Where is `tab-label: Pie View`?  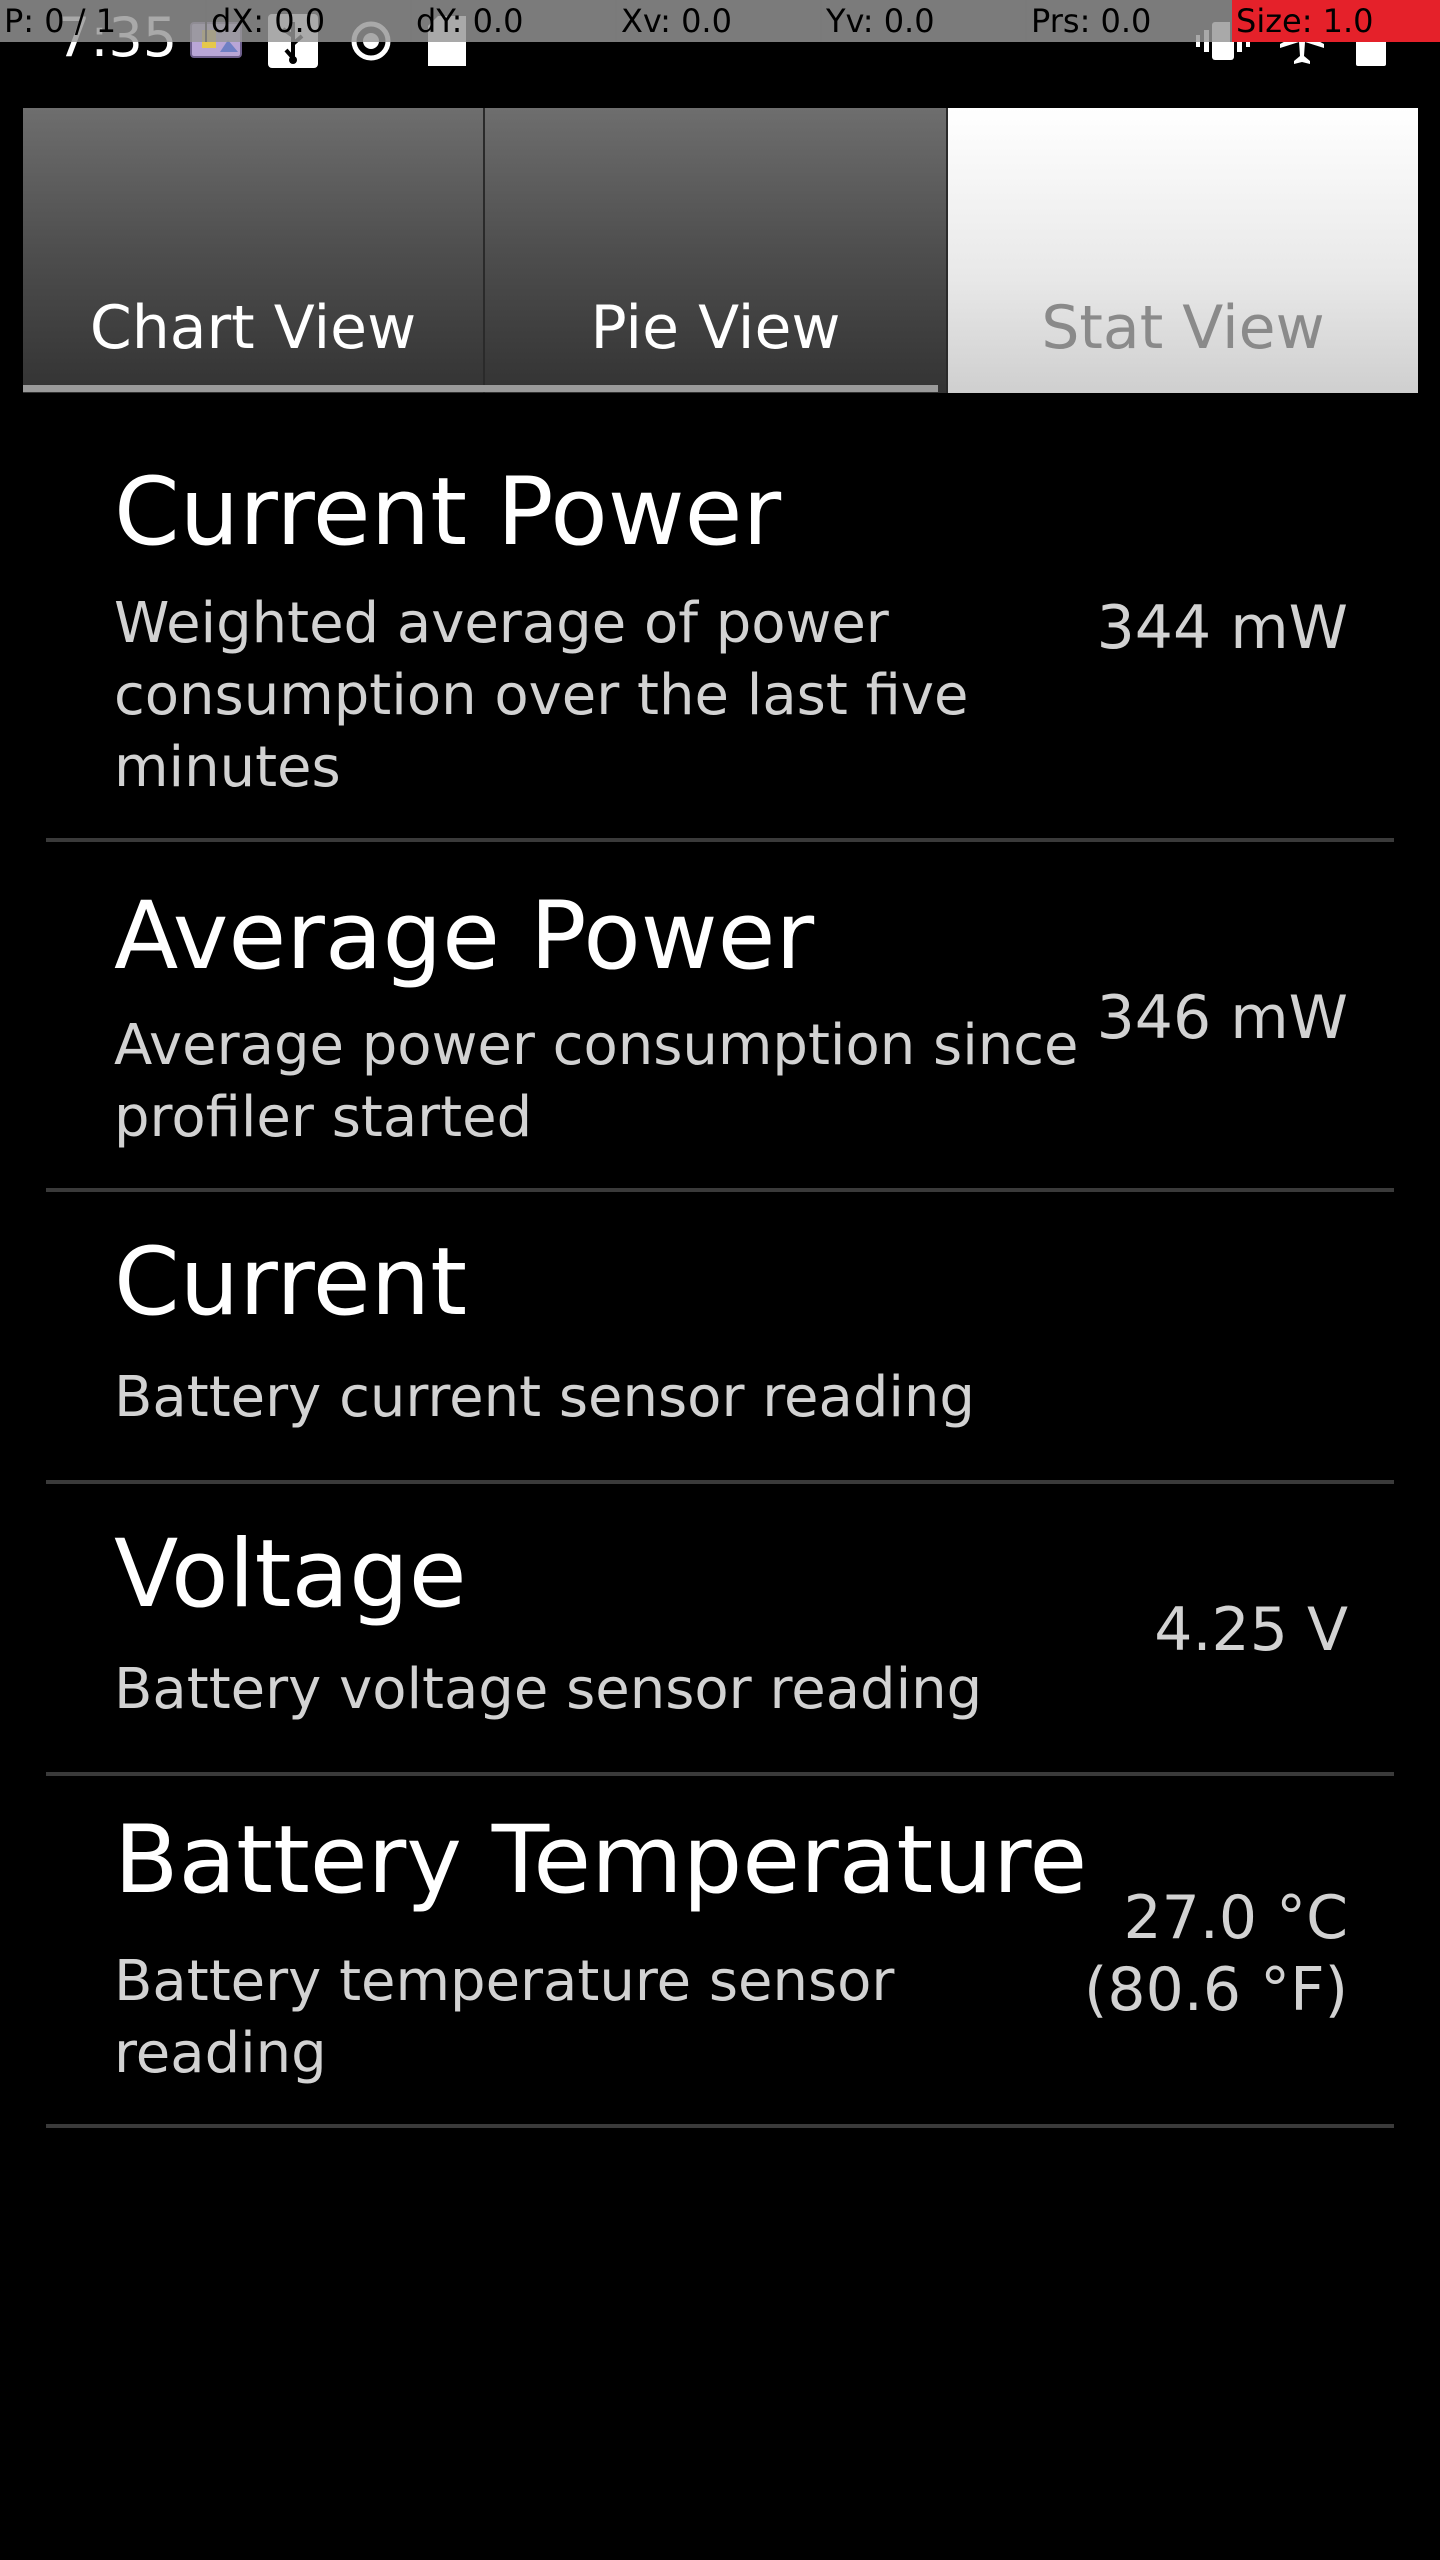 tab-label: Pie View is located at coordinates (715, 328).